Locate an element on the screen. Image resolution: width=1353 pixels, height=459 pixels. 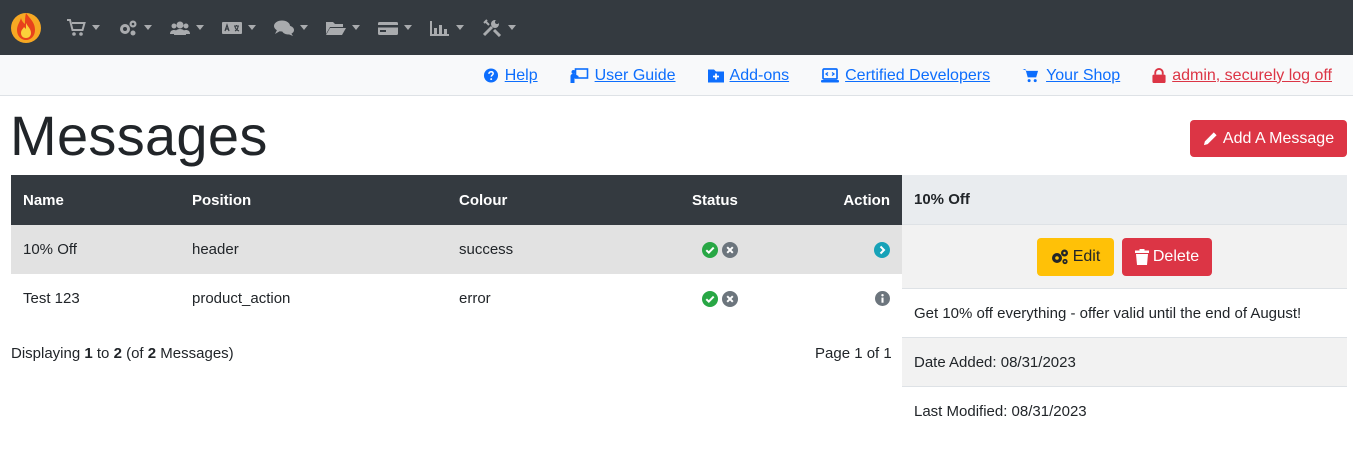
menu-customers is located at coordinates (187, 28).